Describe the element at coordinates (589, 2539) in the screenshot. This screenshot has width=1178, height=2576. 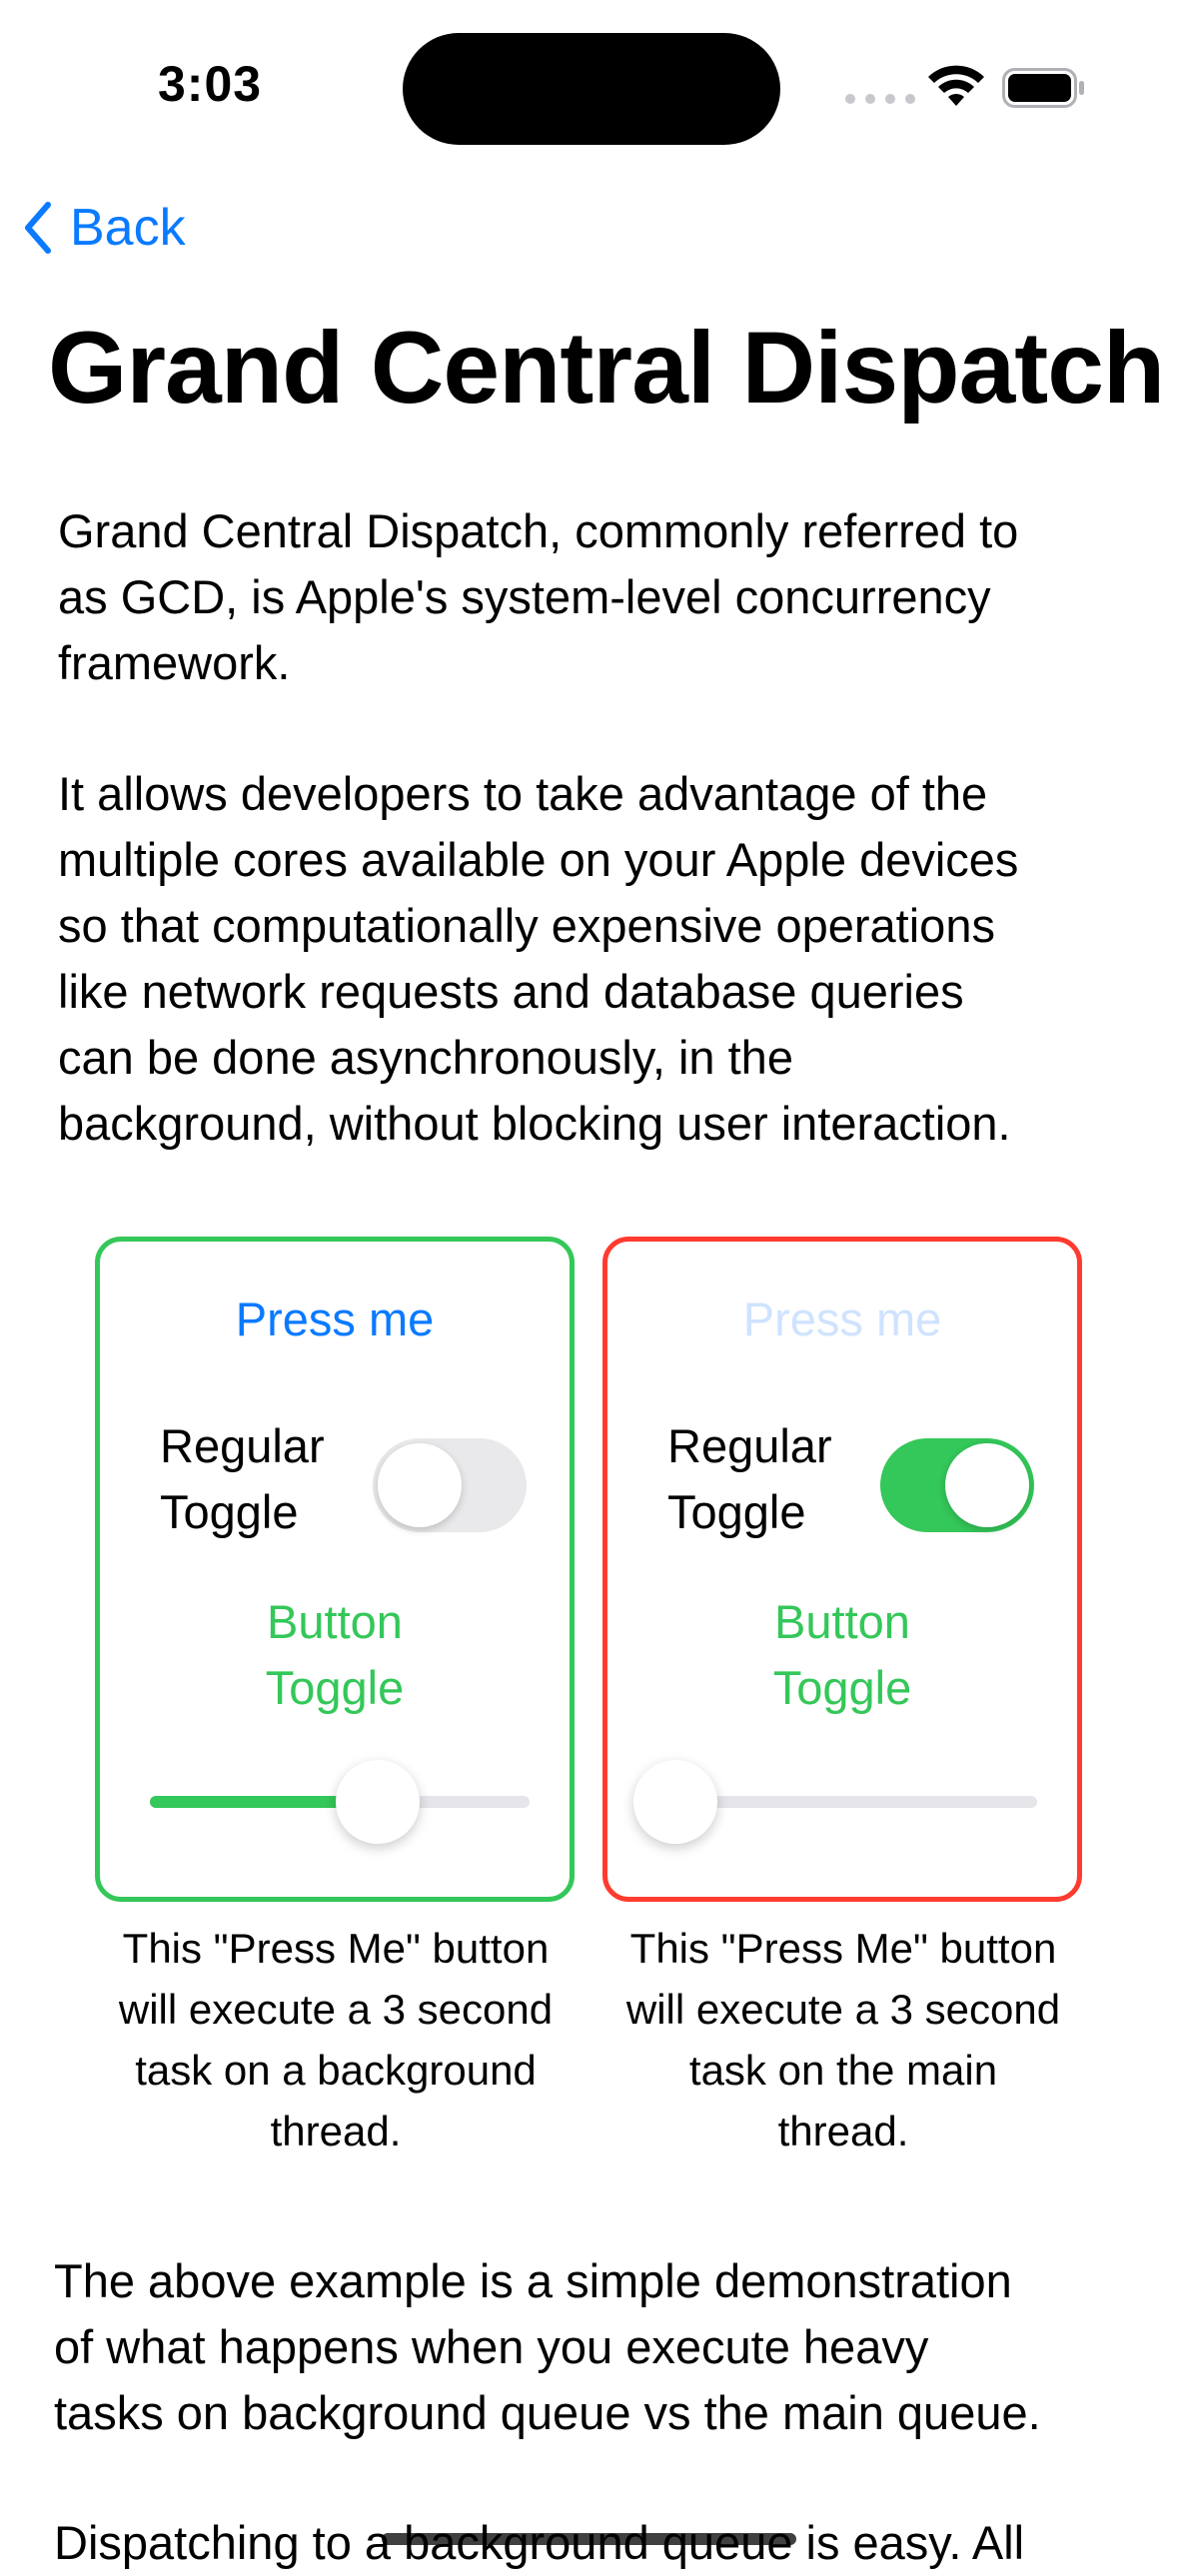
I see `home-indicator` at that location.